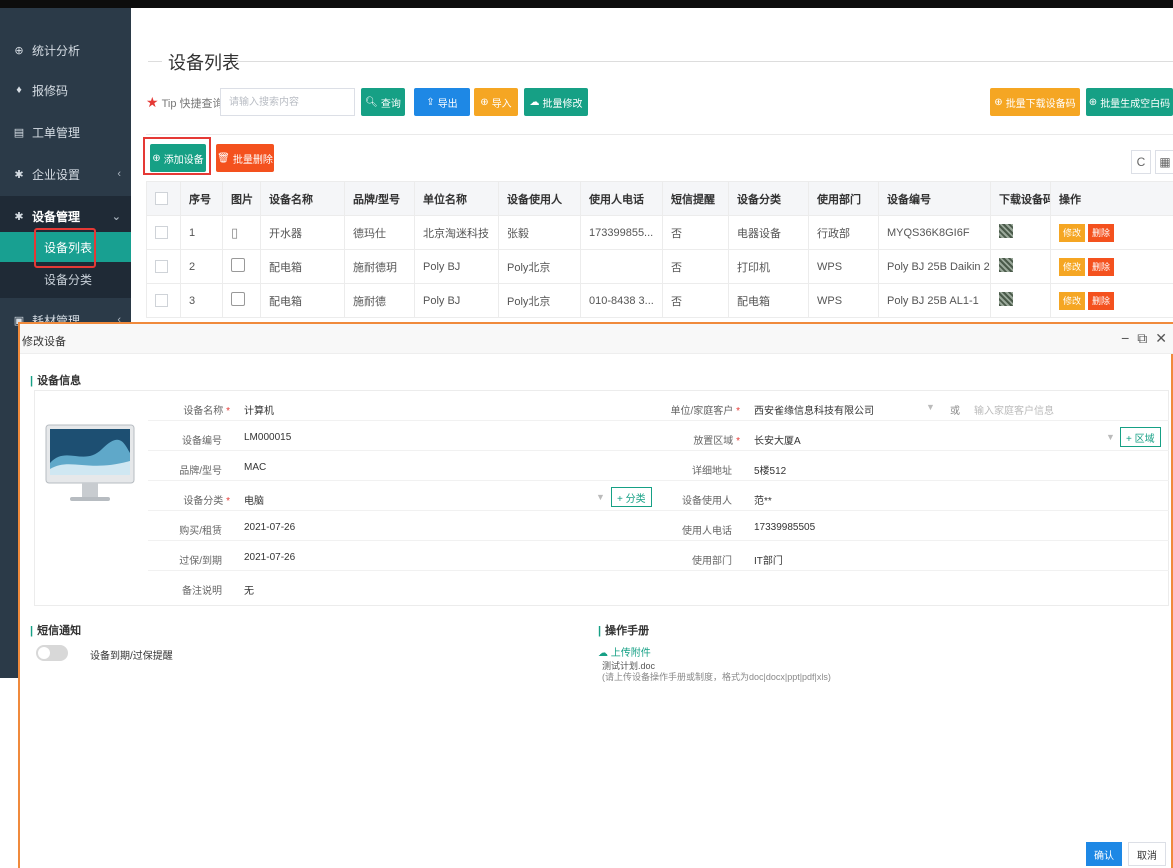 The width and height of the screenshot is (1173, 868). What do you see at coordinates (255, 467) in the screenshot?
I see `brand-field: MAC` at bounding box center [255, 467].